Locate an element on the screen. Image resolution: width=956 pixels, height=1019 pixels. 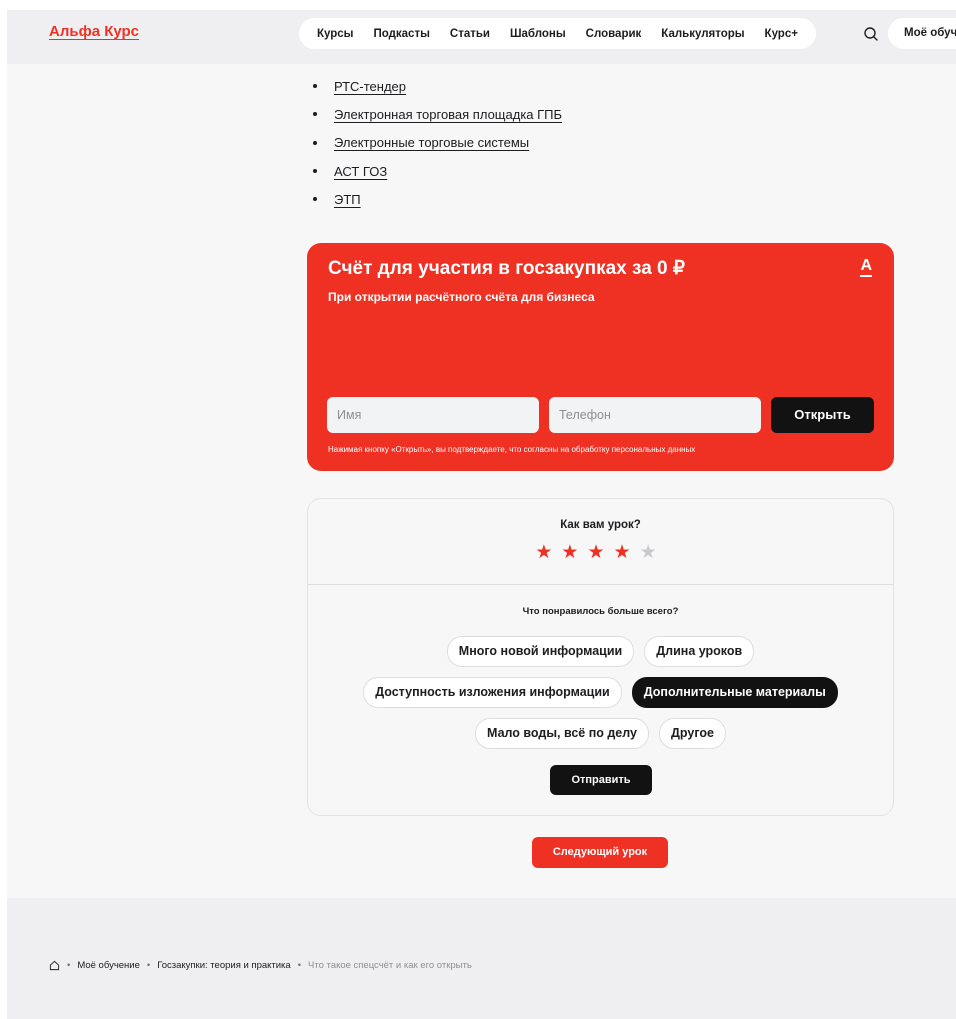
home-icon is located at coordinates (54, 965).